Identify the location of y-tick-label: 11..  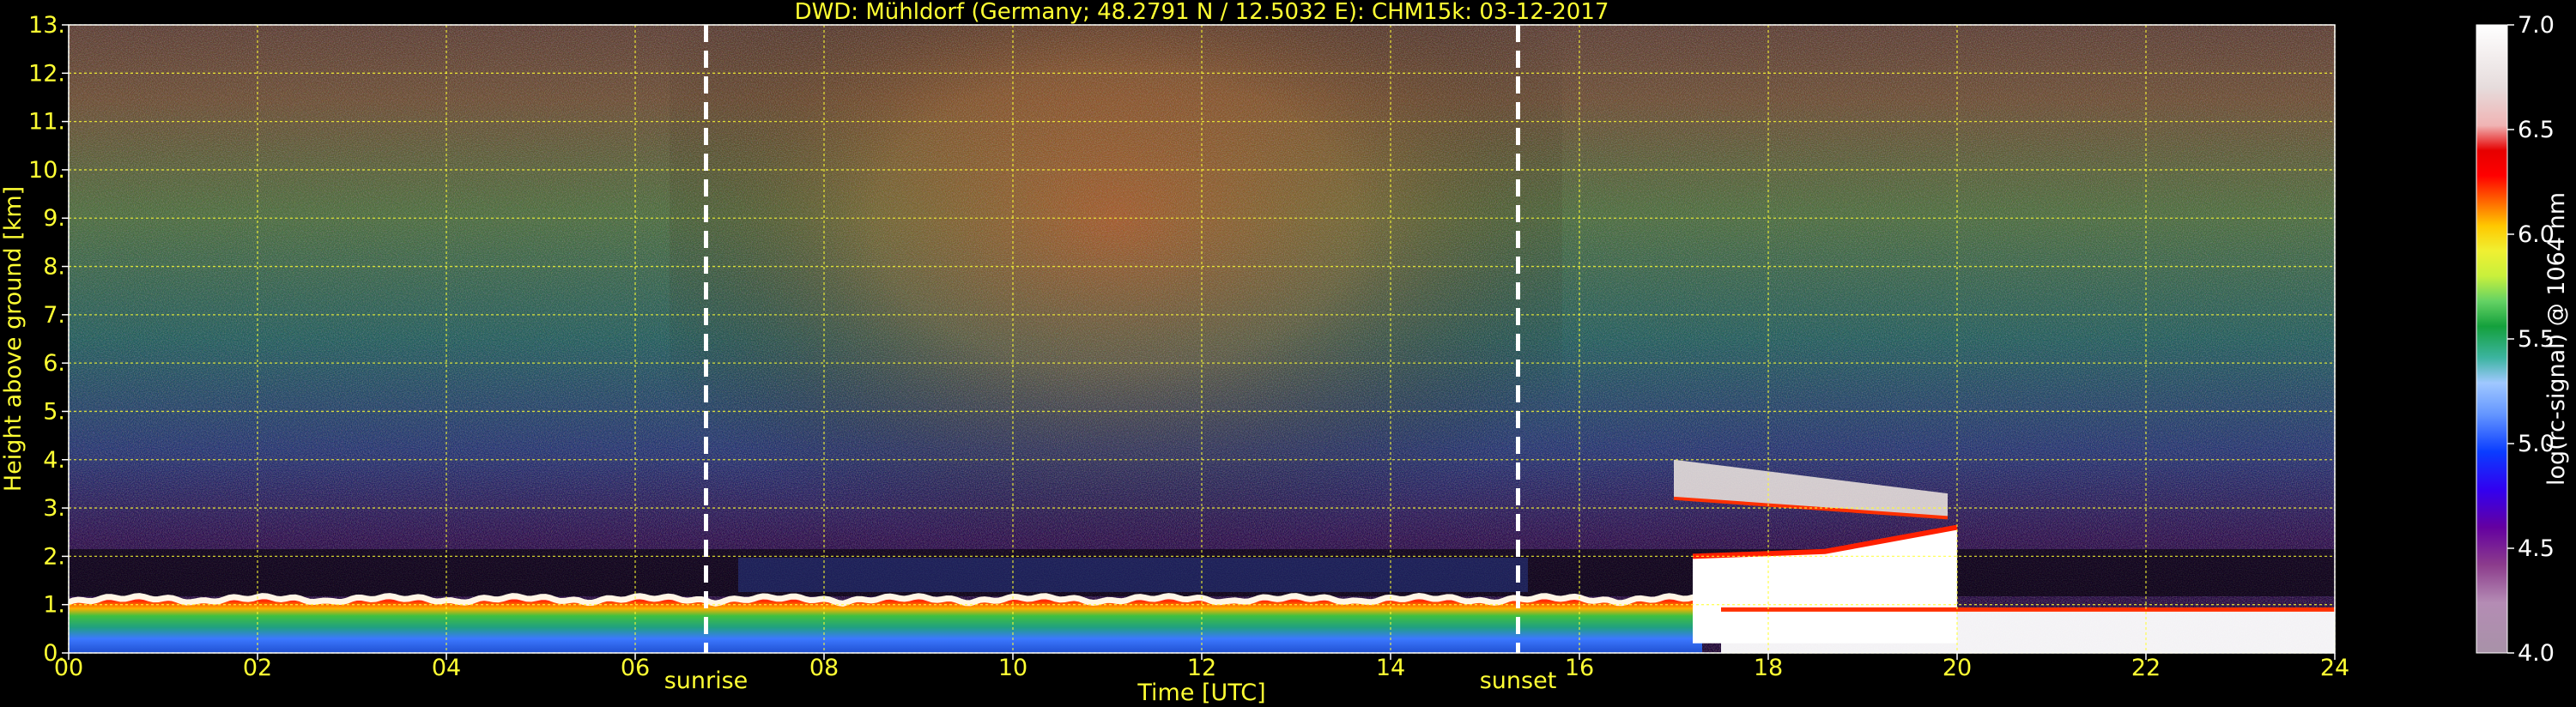
(46, 123).